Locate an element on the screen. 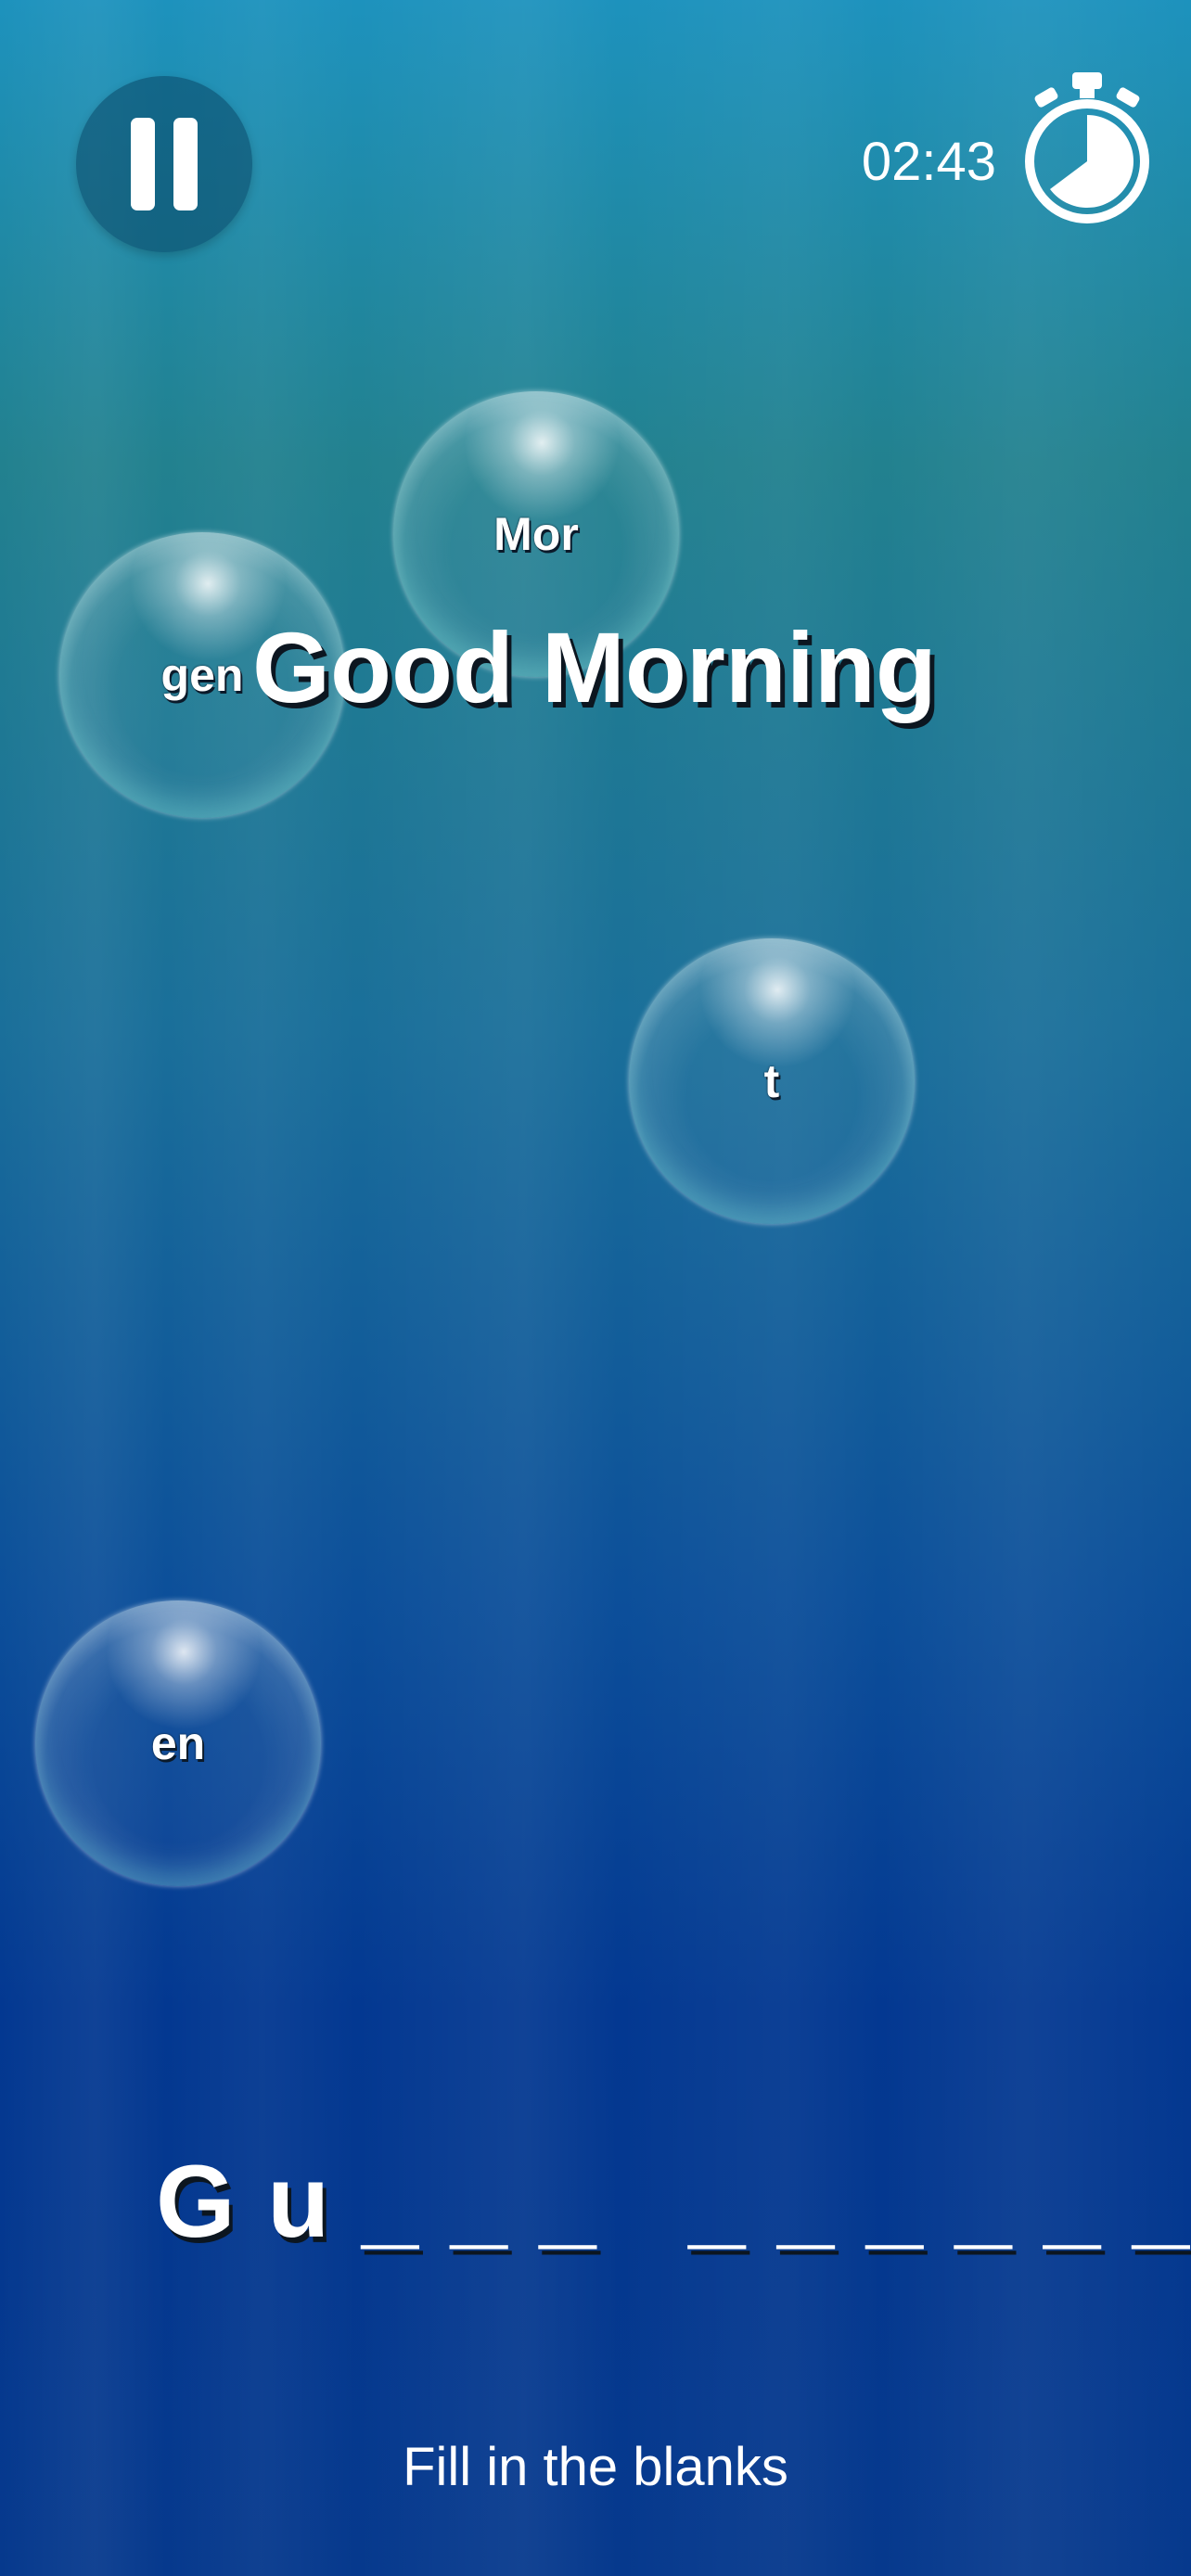  timer-display: 02:43 is located at coordinates (929, 162).